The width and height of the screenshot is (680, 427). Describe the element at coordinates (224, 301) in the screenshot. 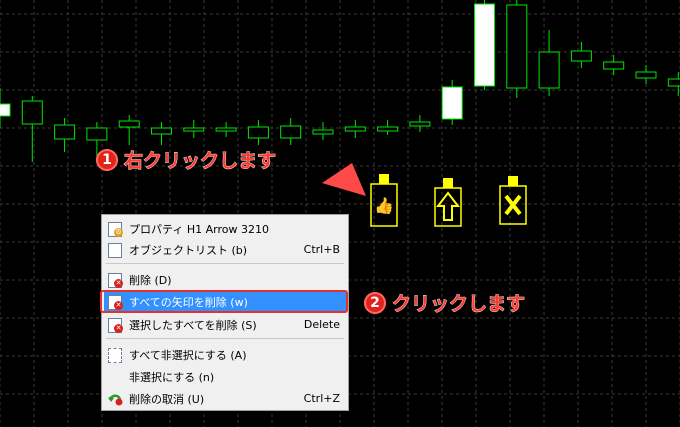

I see `highlight-box` at that location.